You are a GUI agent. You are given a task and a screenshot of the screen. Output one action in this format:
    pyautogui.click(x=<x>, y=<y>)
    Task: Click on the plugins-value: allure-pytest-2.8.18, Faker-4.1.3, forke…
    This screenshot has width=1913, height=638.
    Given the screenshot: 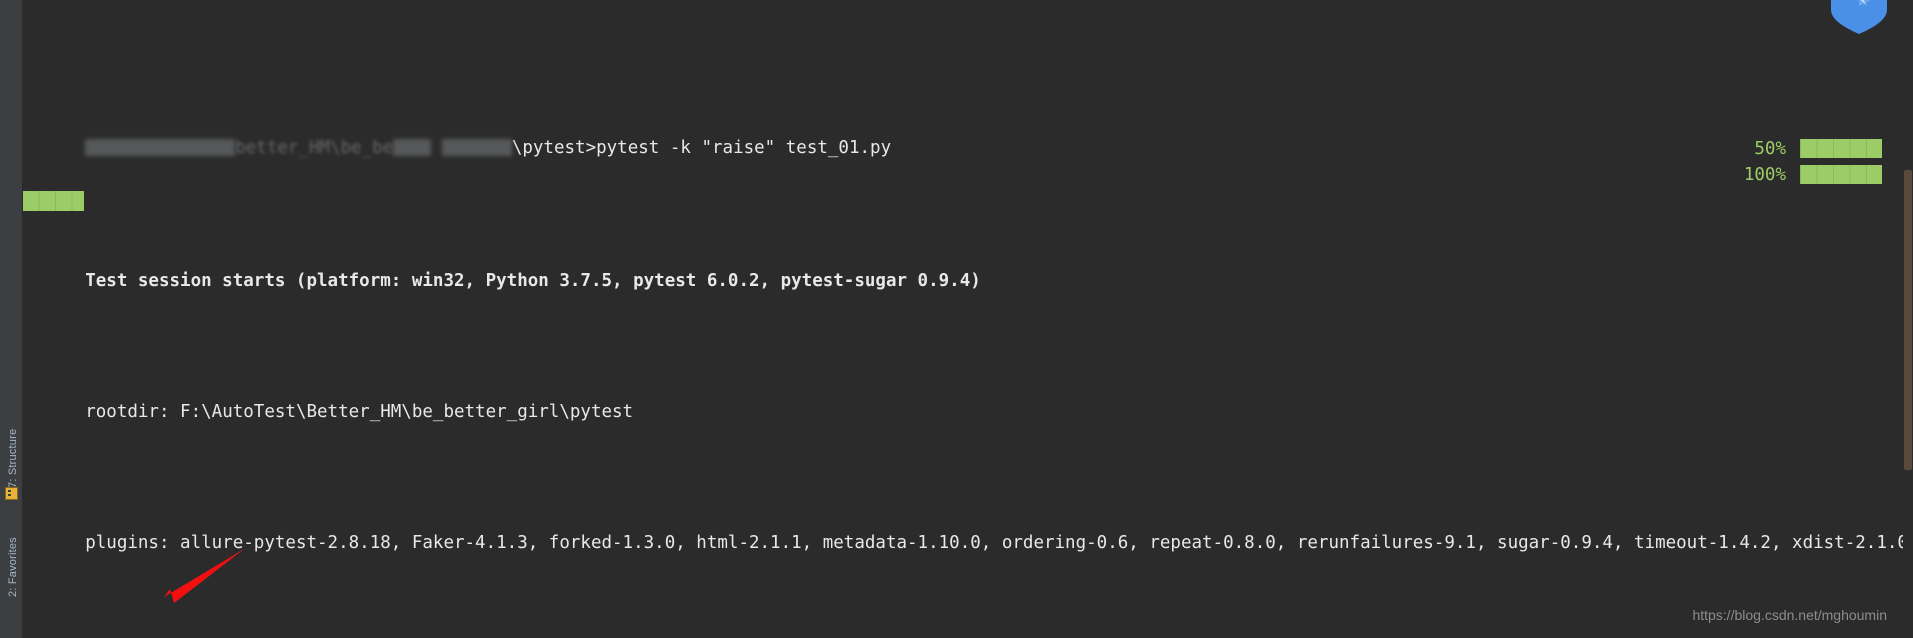 What is the action you would take?
    pyautogui.click(x=1044, y=542)
    